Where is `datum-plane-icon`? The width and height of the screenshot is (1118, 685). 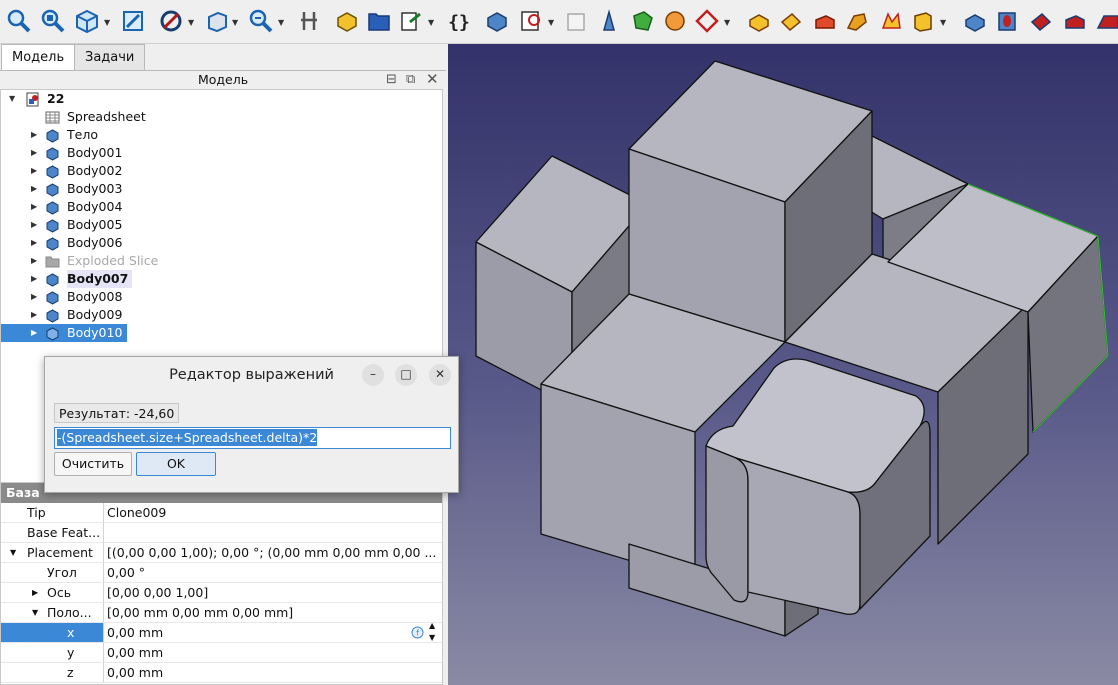
datum-plane-icon is located at coordinates (707, 21).